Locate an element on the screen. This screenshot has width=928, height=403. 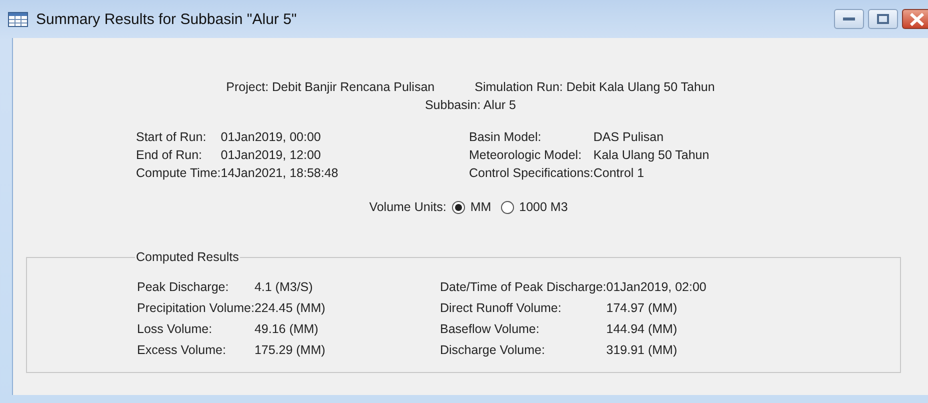
field-label: Direct Runoff Volume: is located at coordinates (501, 307).